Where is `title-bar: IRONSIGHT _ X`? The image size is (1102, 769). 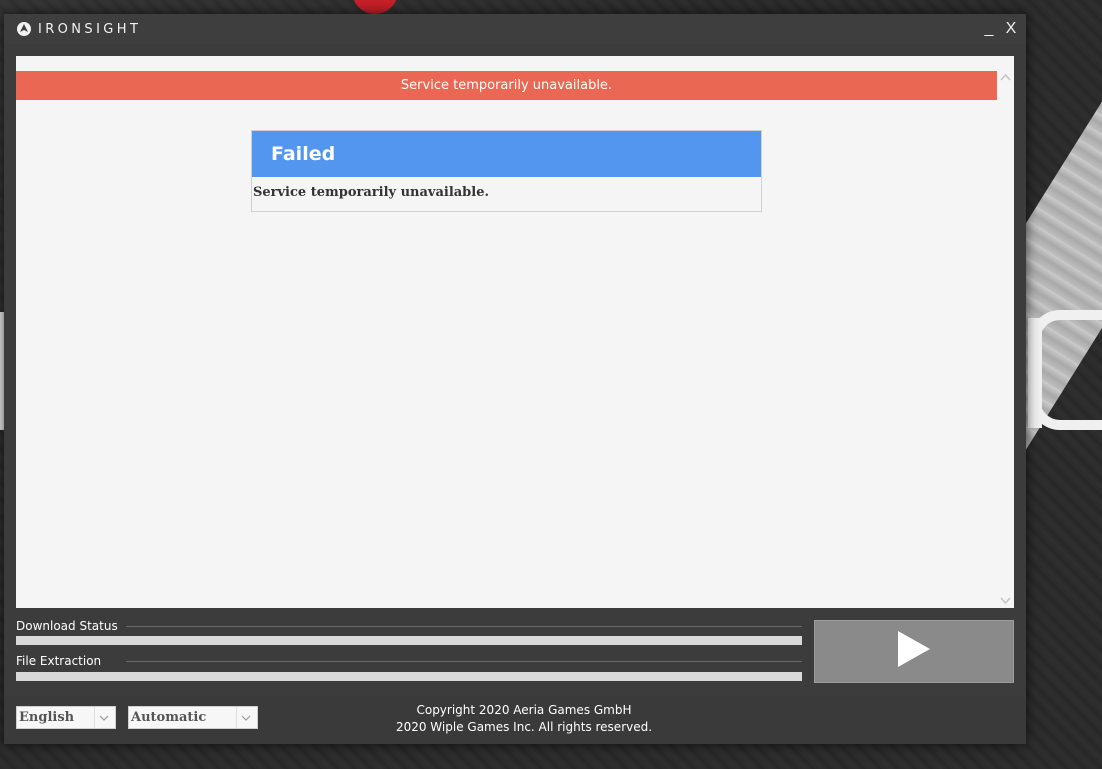
title-bar: IRONSIGHT _ X is located at coordinates (515, 29).